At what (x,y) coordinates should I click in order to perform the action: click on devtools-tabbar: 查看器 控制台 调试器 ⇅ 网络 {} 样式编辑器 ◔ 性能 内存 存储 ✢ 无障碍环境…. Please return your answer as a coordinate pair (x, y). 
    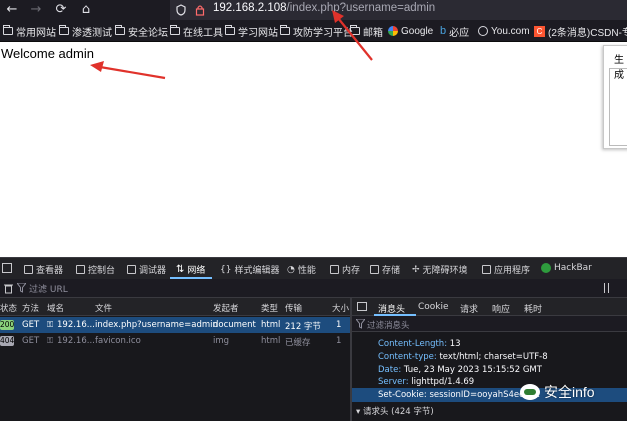
    Looking at the image, I should click on (313, 268).